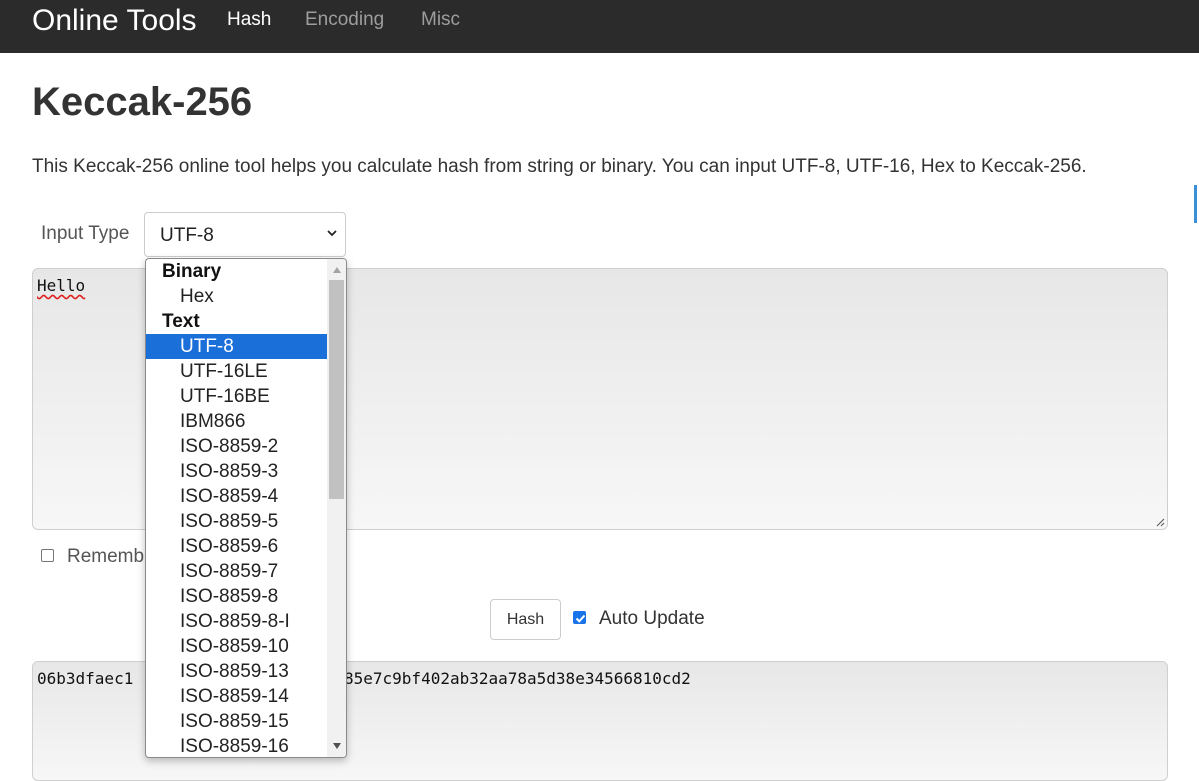 This screenshot has width=1199, height=781. What do you see at coordinates (192, 271) in the screenshot?
I see `dropdown-group-binary: Binary` at bounding box center [192, 271].